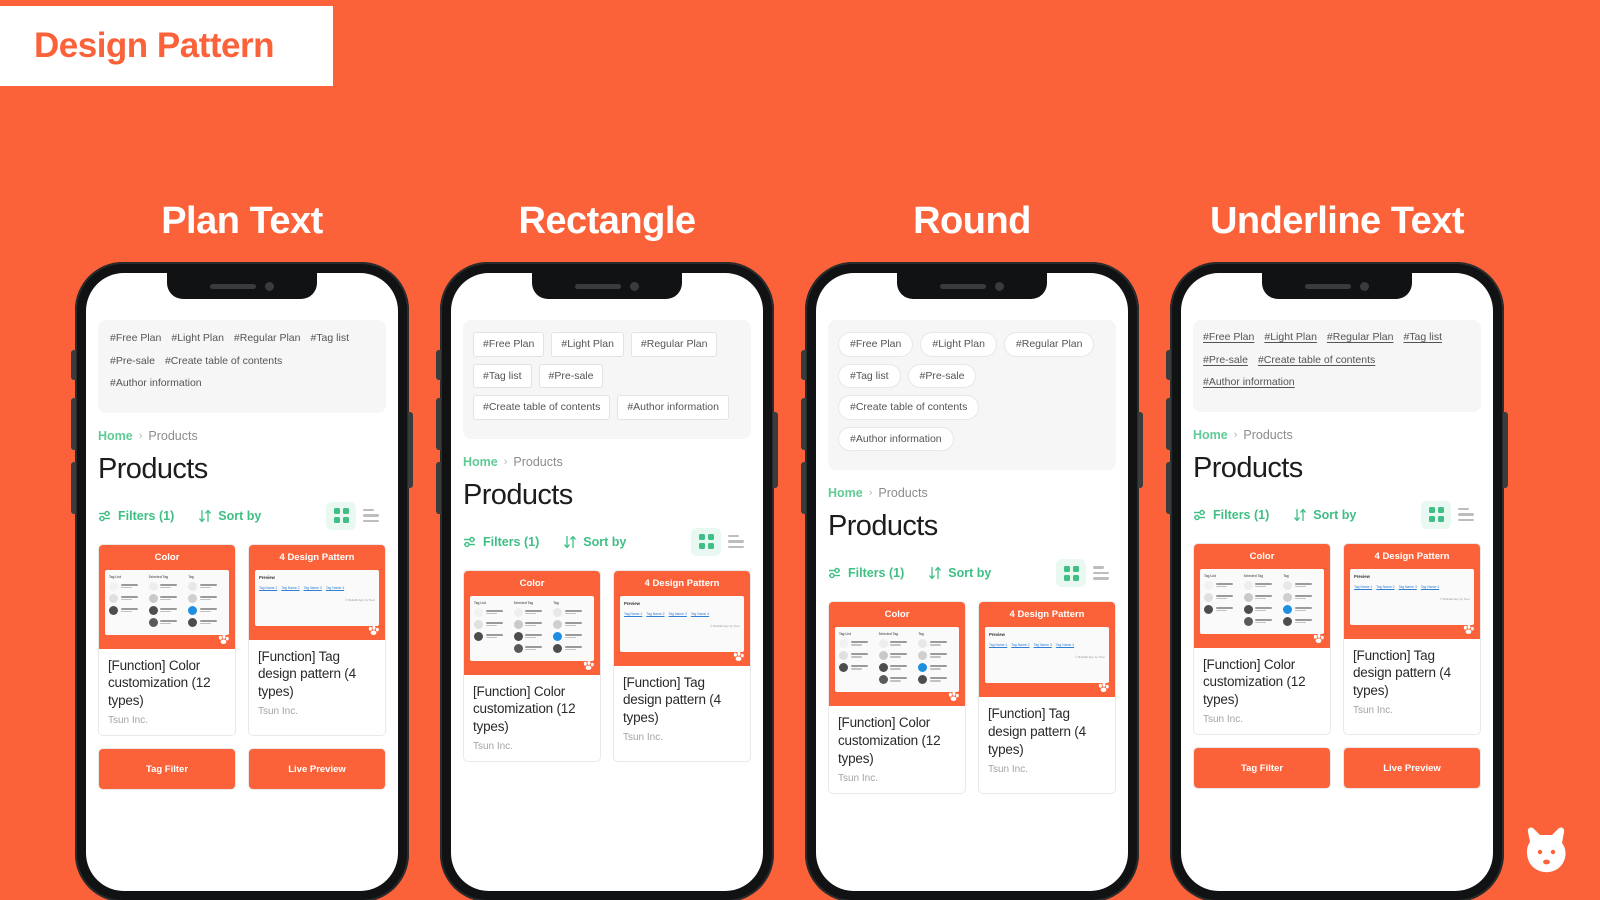 The width and height of the screenshot is (1600, 900). Describe the element at coordinates (1407, 586) in the screenshot. I see `preview-tag: Tag Name 3` at that location.